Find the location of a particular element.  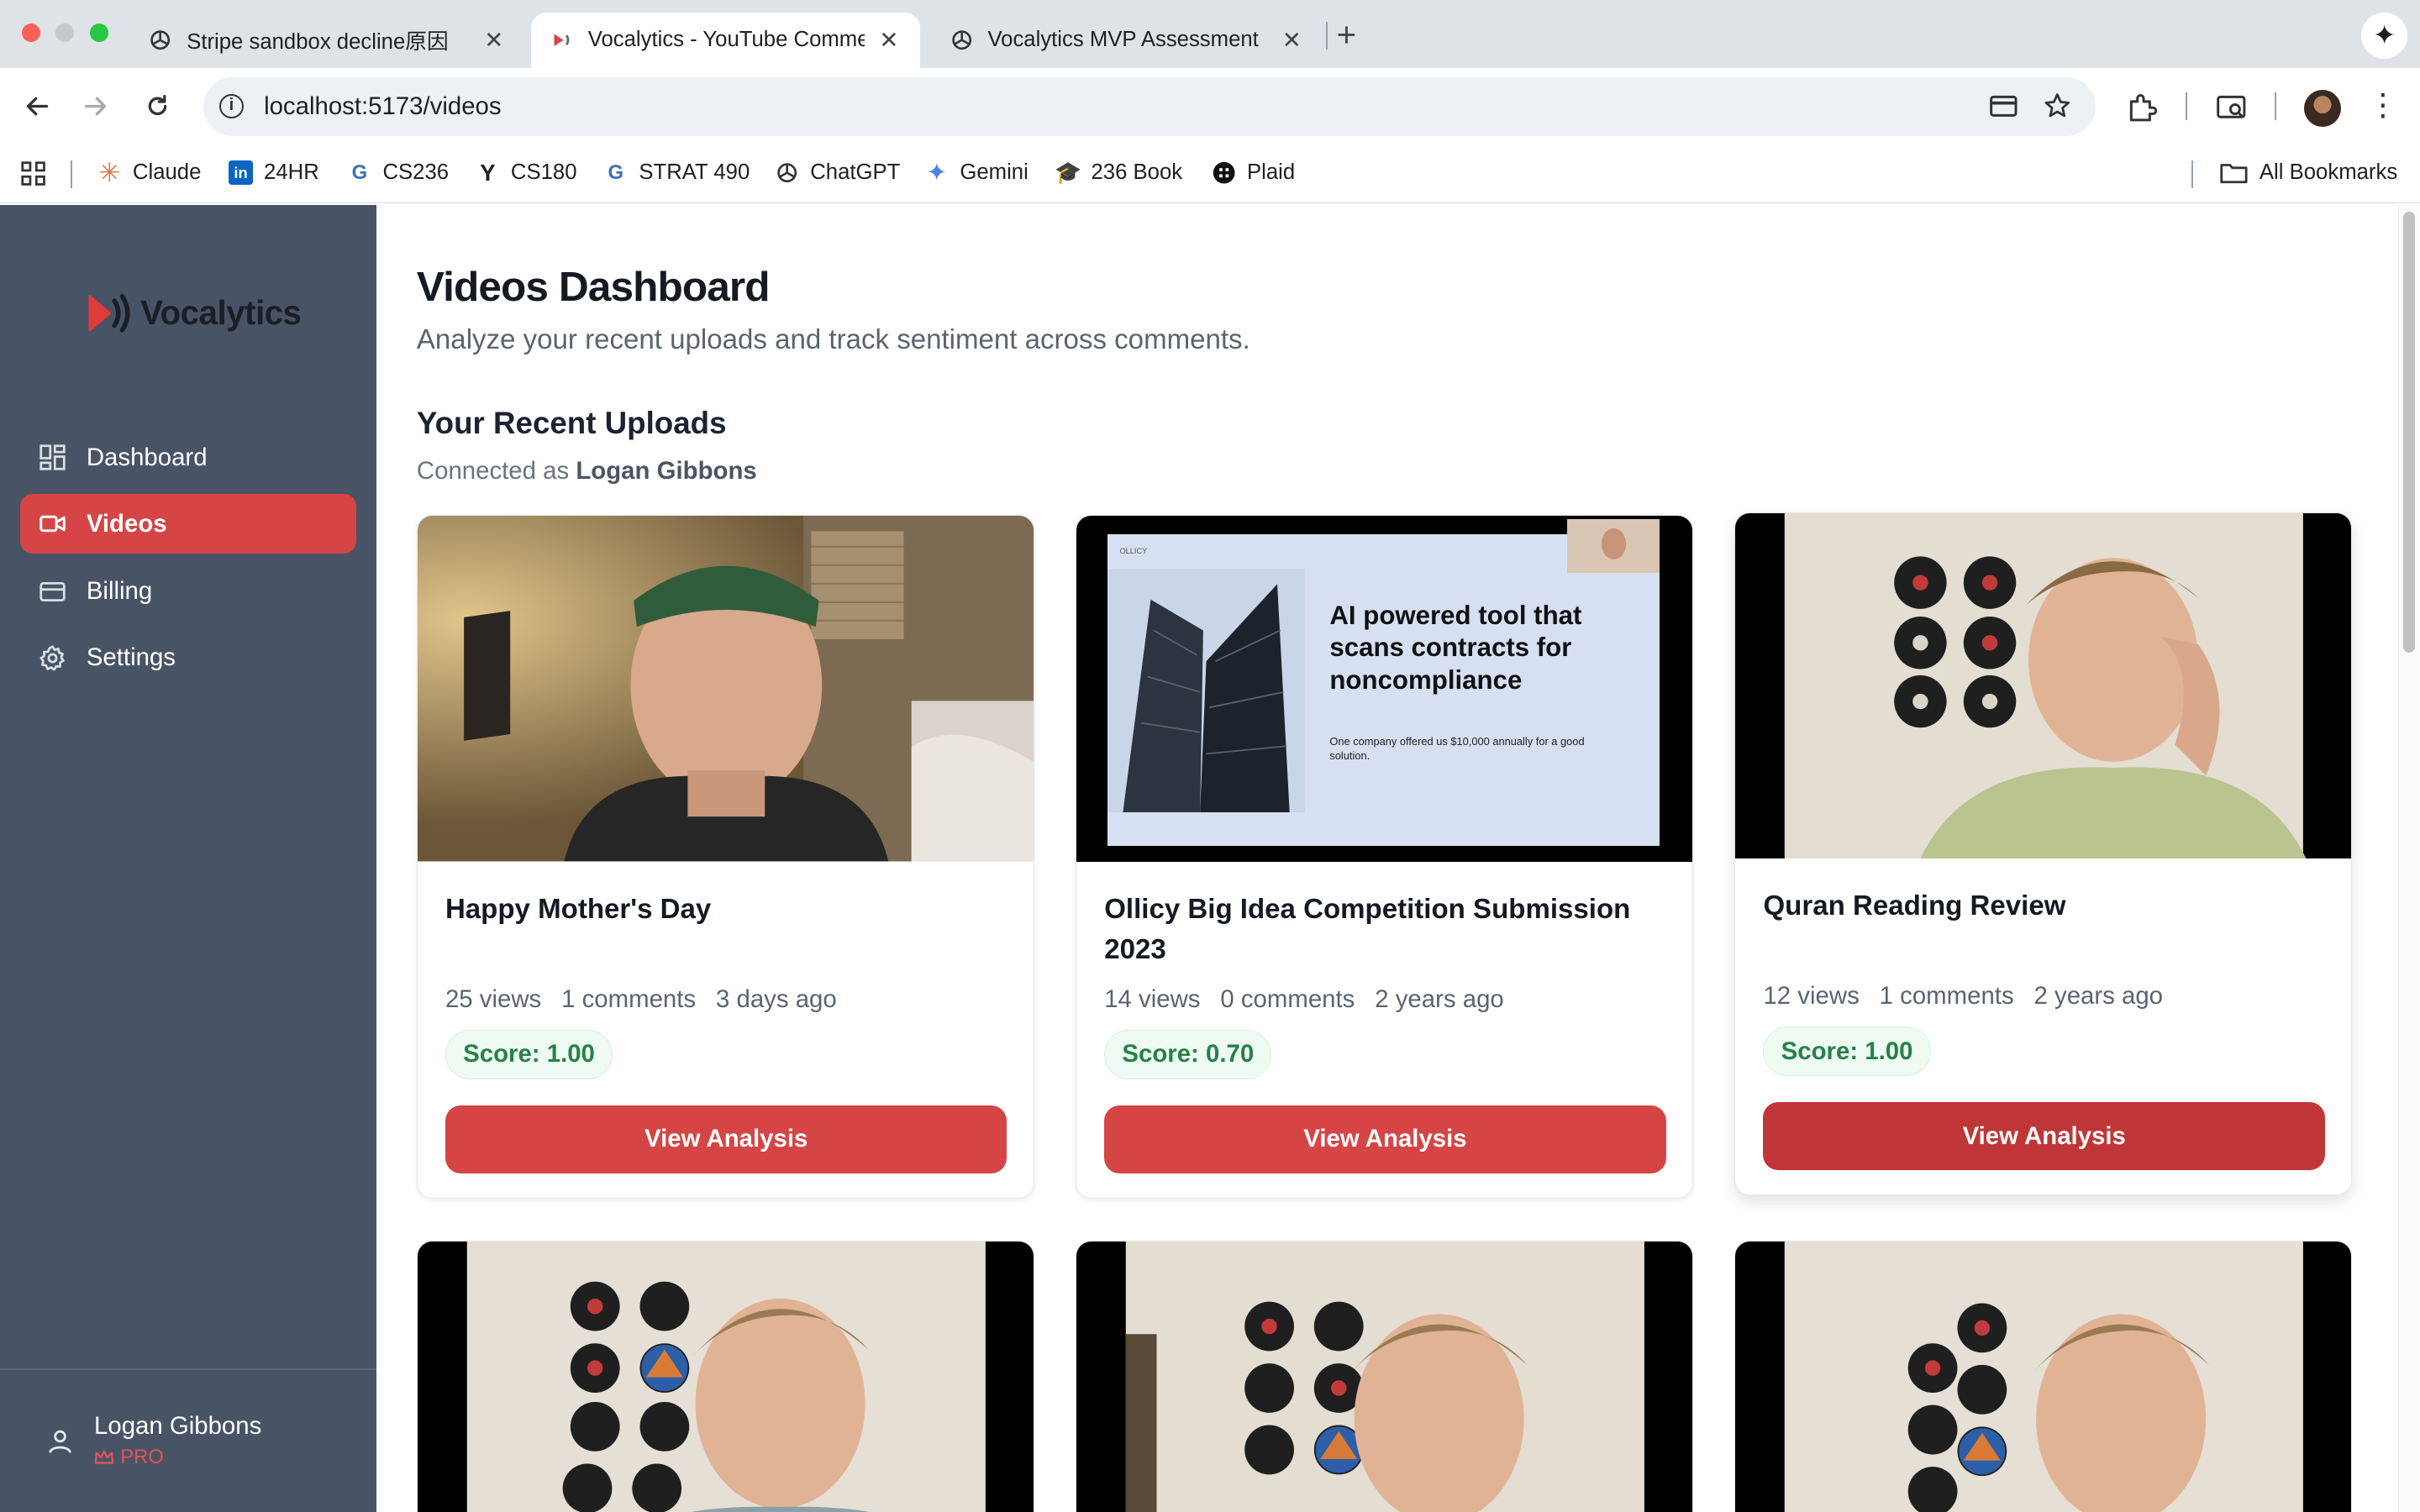

gemini-icon: ✦ is located at coordinates (937, 173).